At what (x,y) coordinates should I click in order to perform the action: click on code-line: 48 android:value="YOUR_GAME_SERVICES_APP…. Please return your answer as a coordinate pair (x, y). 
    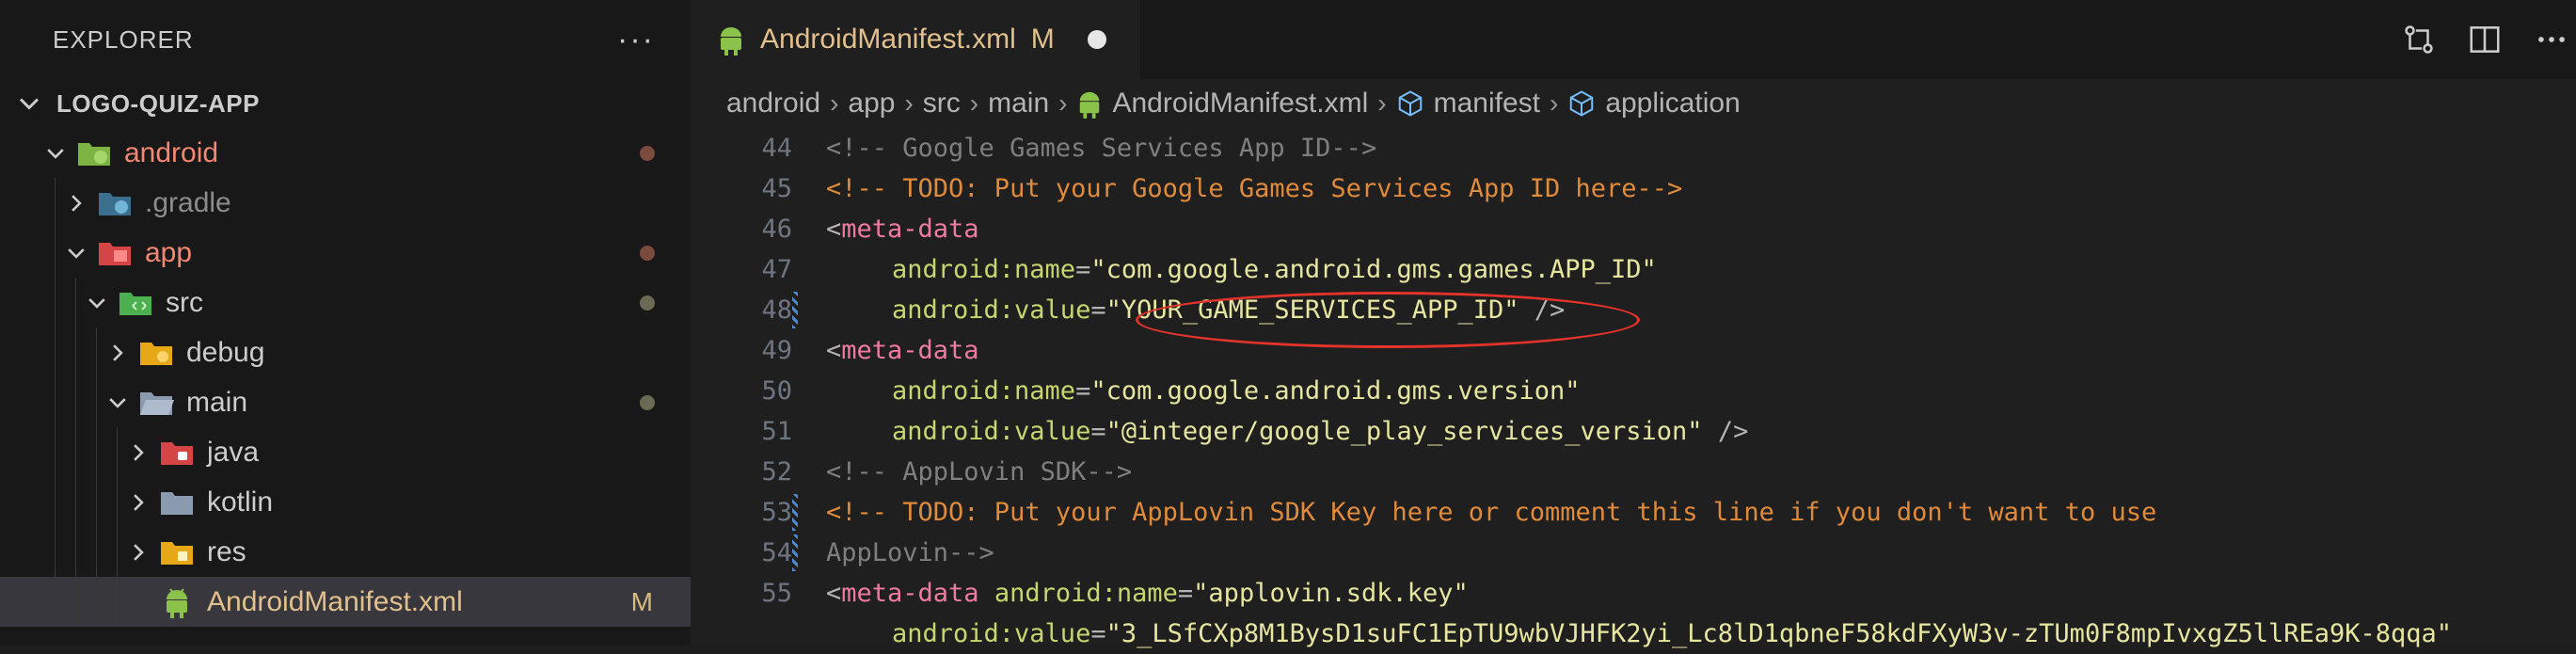
    Looking at the image, I should click on (1633, 310).